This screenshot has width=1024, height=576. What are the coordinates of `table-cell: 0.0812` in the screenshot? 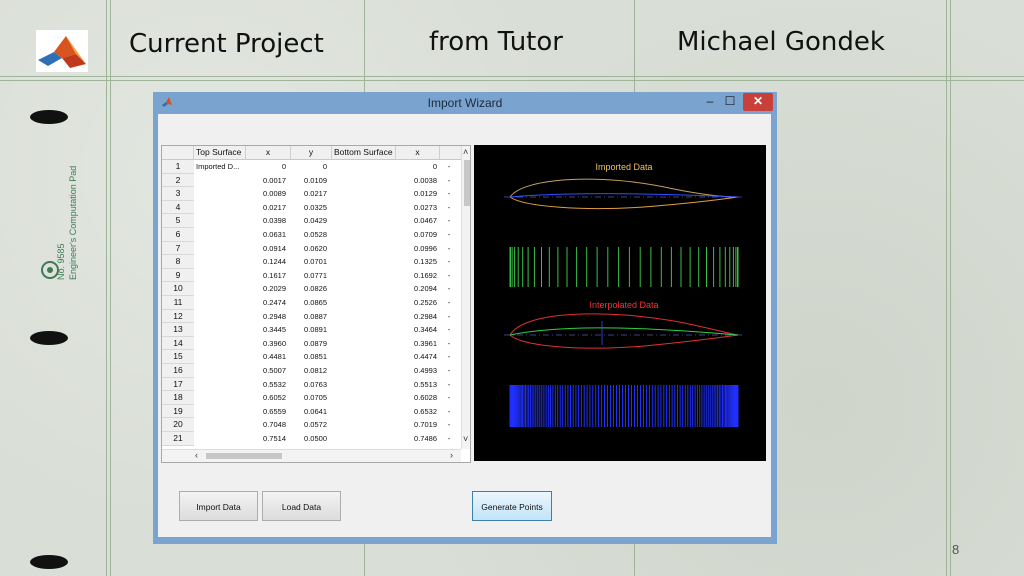 It's located at (309, 371).